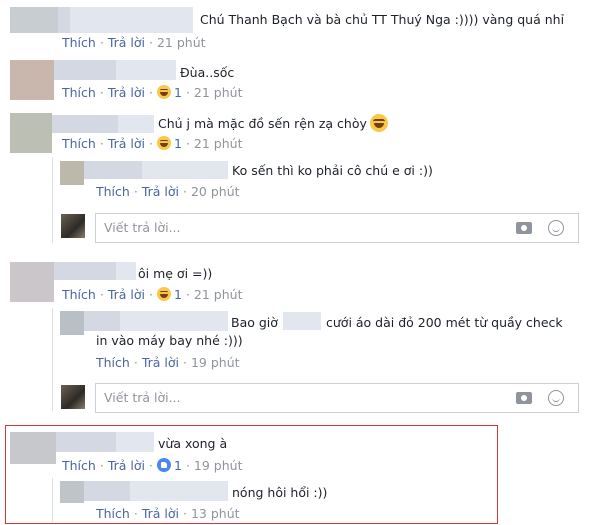  I want to click on comment-text: Đùa..sốc, so click(207, 72).